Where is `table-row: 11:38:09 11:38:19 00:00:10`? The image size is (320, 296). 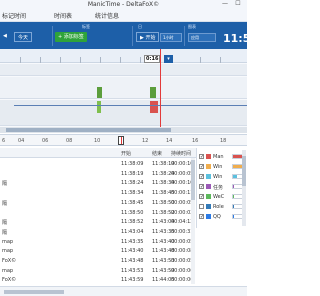
table-row: 11:38:09 11:38:19 00:00:10 is located at coordinates (98, 163).